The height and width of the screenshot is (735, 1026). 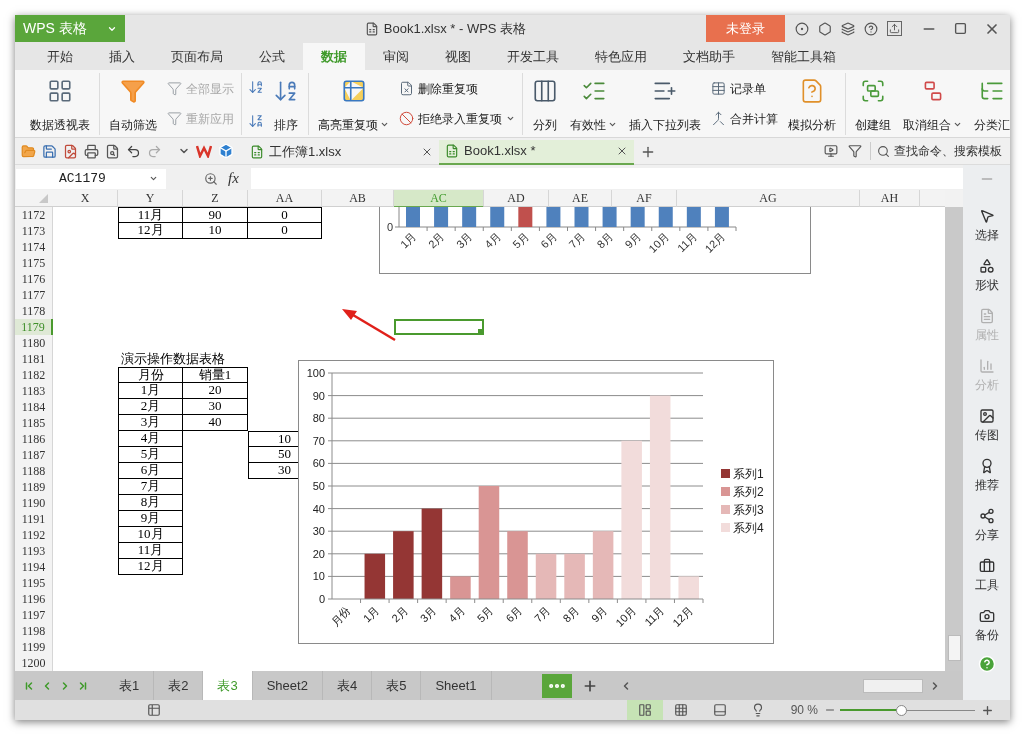 I want to click on axis-tick-label: 20, so click(x=318, y=553).